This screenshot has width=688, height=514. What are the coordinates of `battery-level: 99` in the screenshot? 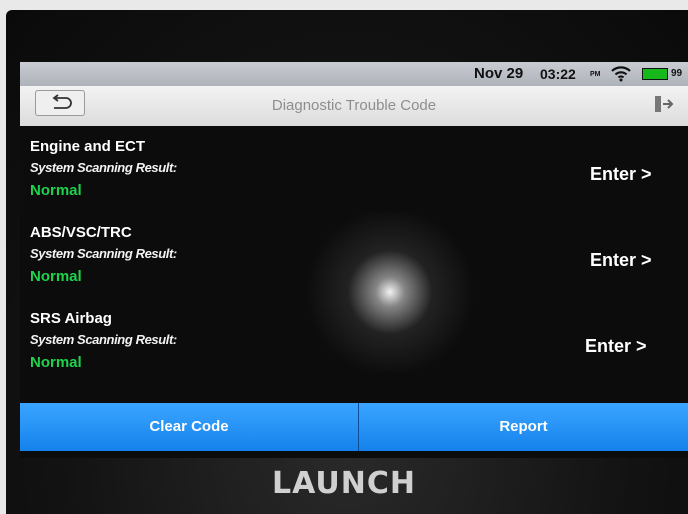 It's located at (677, 73).